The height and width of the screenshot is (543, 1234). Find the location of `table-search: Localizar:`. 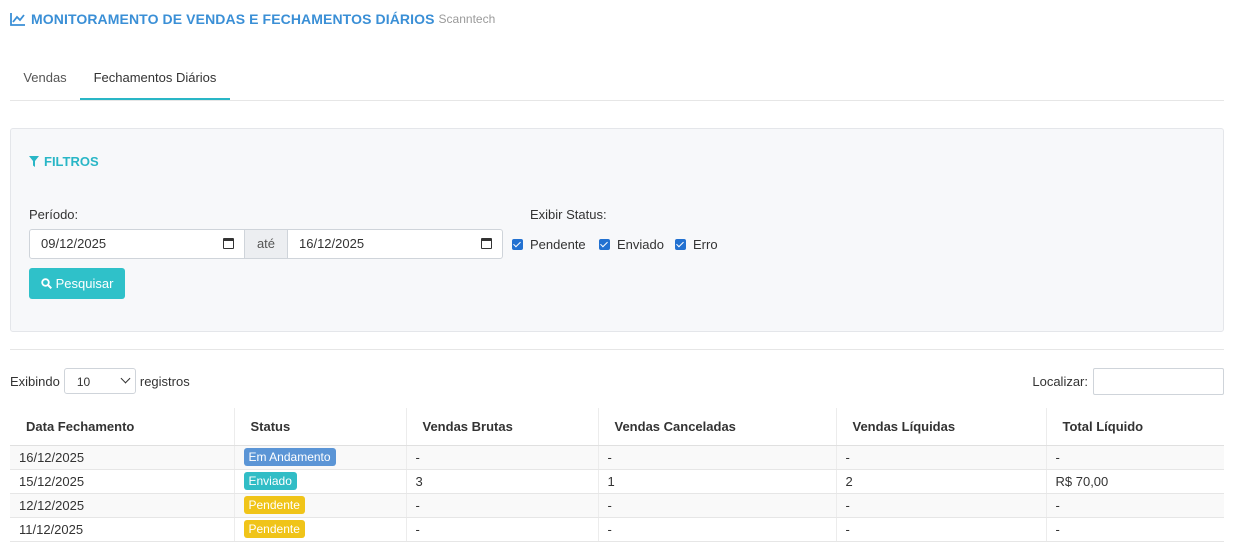

table-search: Localizar: is located at coordinates (1128, 381).